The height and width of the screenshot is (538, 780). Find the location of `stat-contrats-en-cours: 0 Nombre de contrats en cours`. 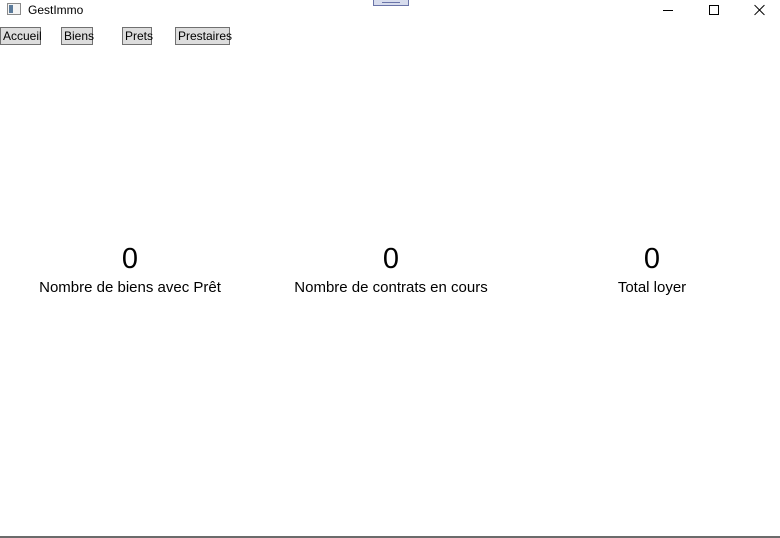

stat-contrats-en-cours: 0 Nombre de contrats en cours is located at coordinates (391, 269).